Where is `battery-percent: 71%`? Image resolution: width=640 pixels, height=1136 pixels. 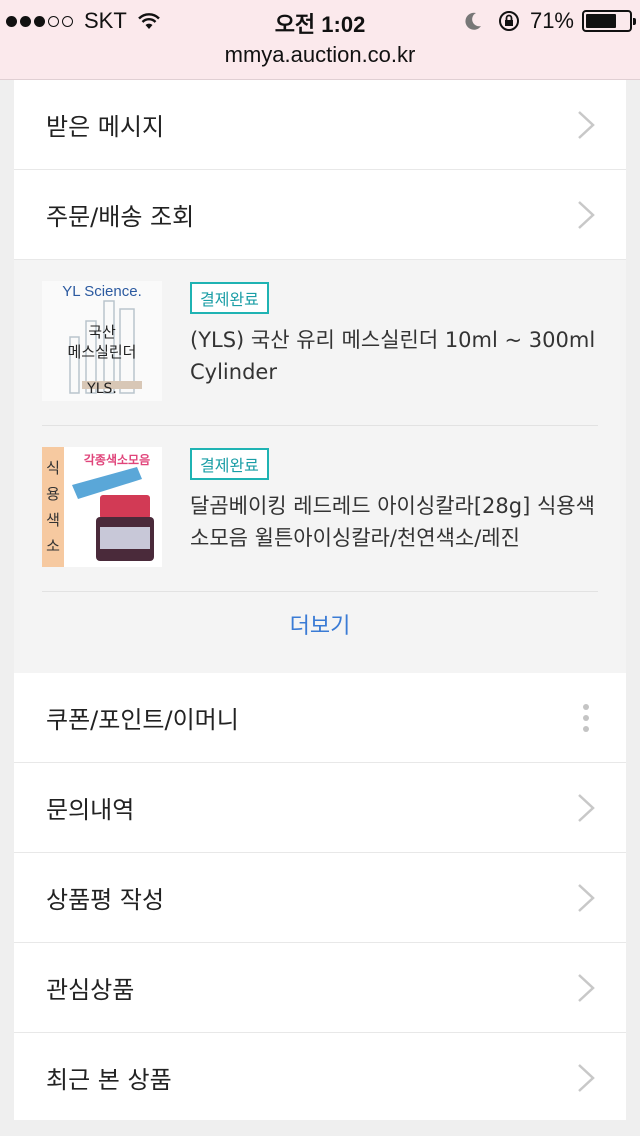 battery-percent: 71% is located at coordinates (551, 20).